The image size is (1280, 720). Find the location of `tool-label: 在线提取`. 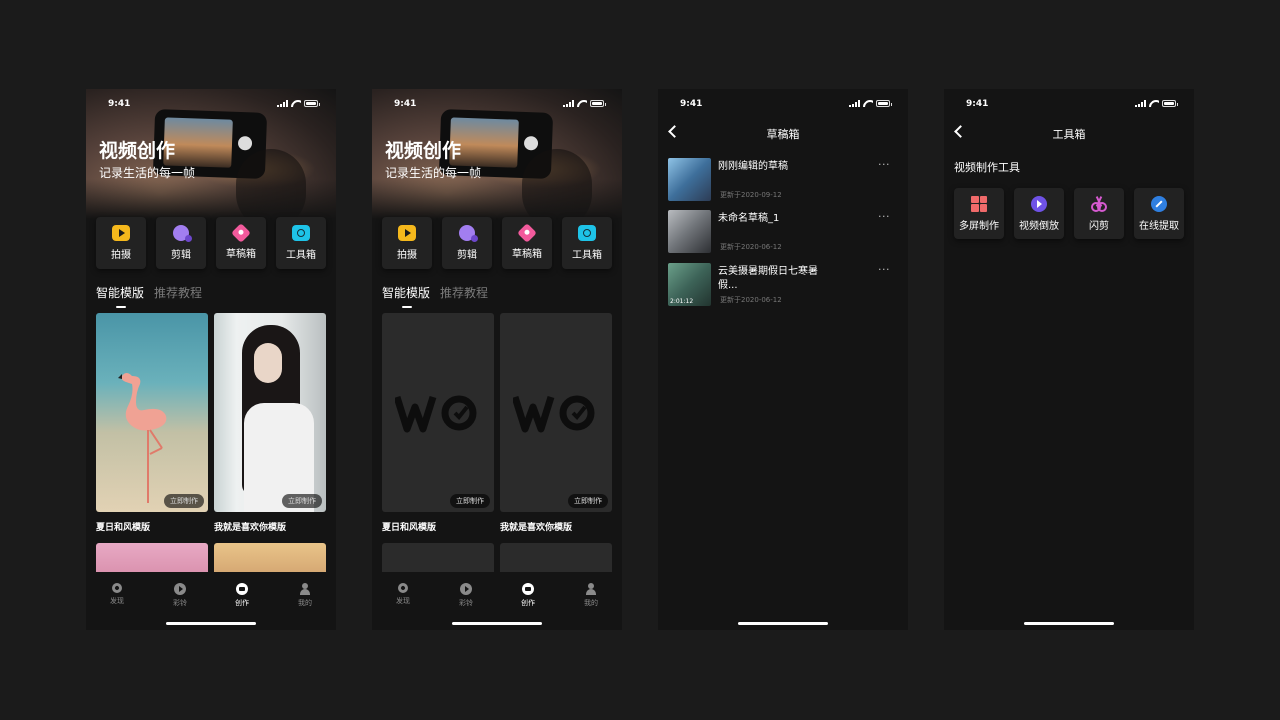

tool-label: 在线提取 is located at coordinates (1159, 226).